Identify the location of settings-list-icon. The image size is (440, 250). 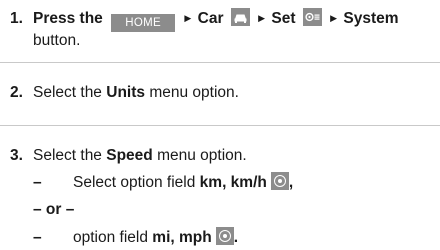
(312, 17).